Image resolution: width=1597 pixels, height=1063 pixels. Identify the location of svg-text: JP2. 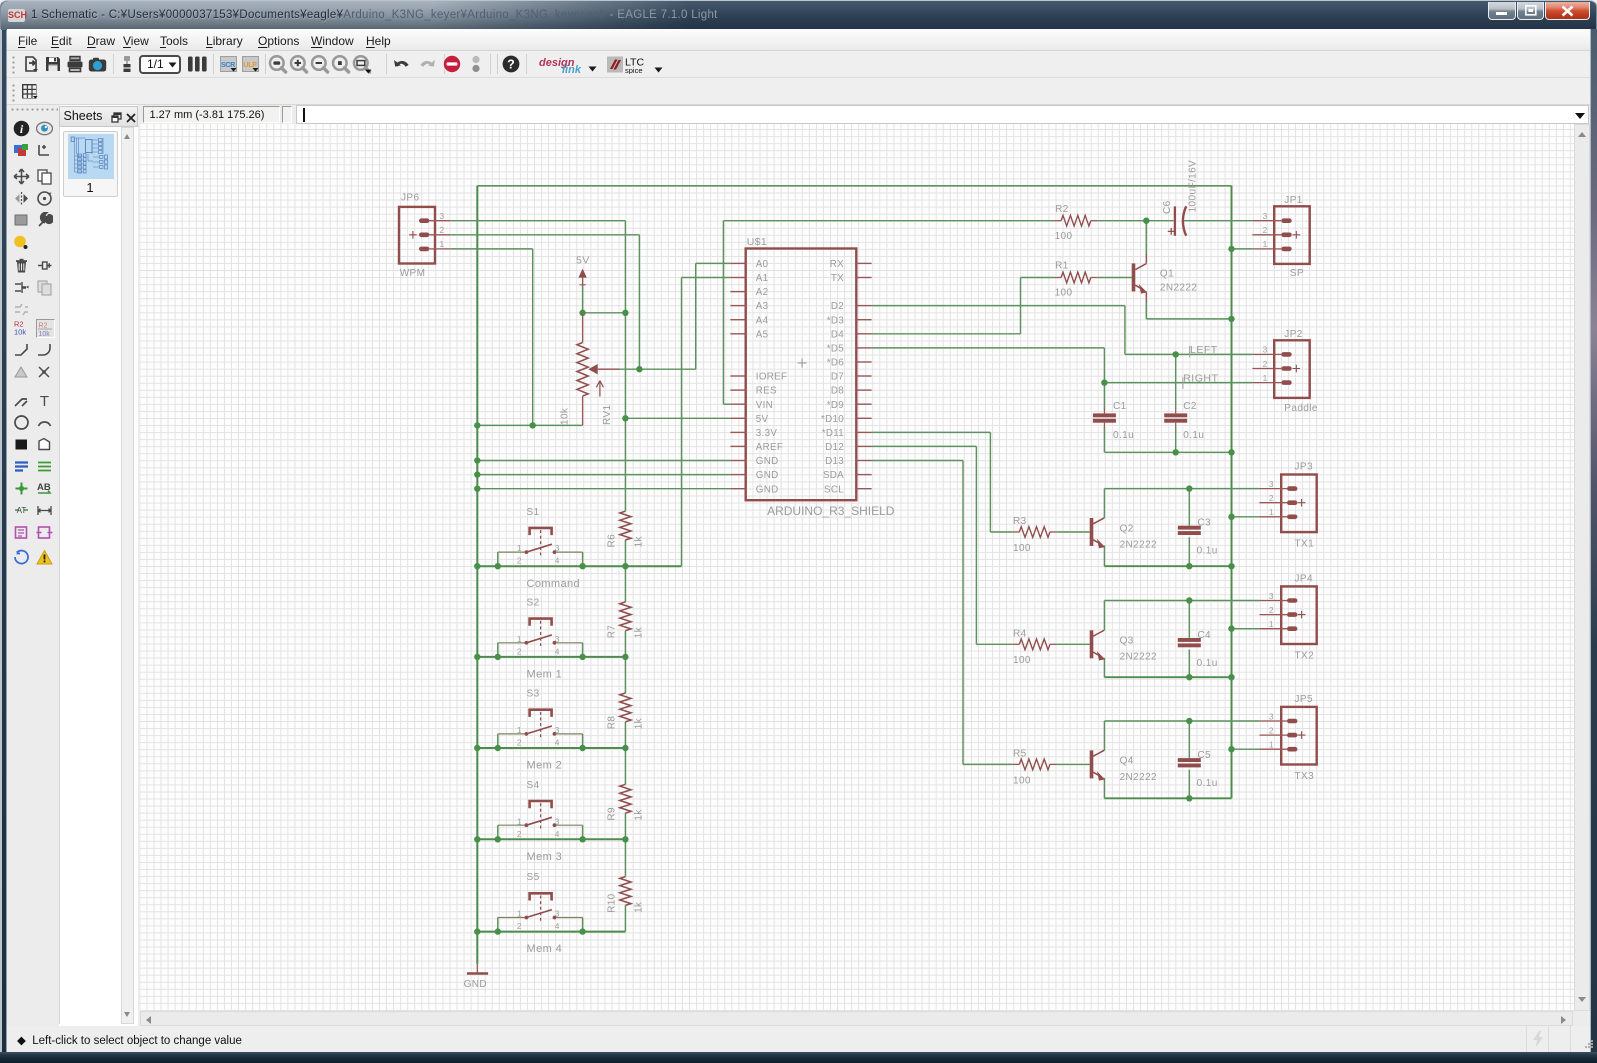
(1293, 334).